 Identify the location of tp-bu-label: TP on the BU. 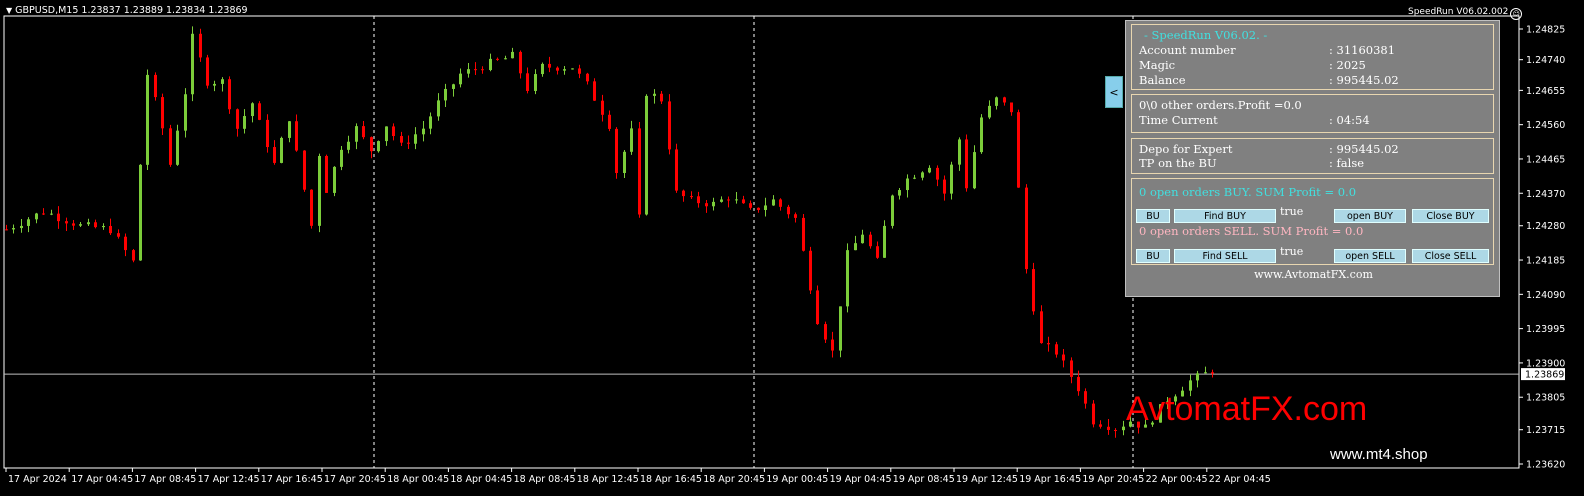
(1178, 163).